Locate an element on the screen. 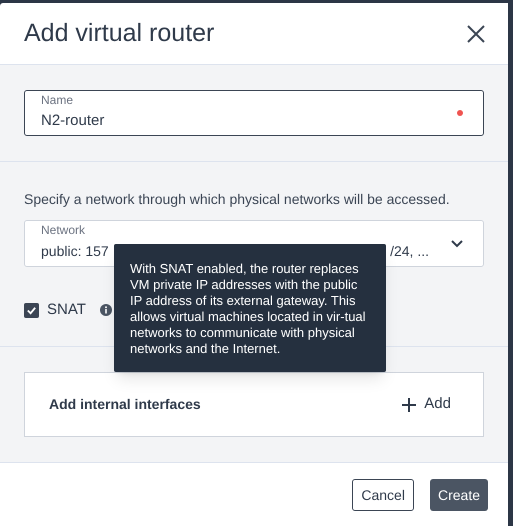 This screenshot has width=513, height=526. add-button: Add is located at coordinates (426, 404).